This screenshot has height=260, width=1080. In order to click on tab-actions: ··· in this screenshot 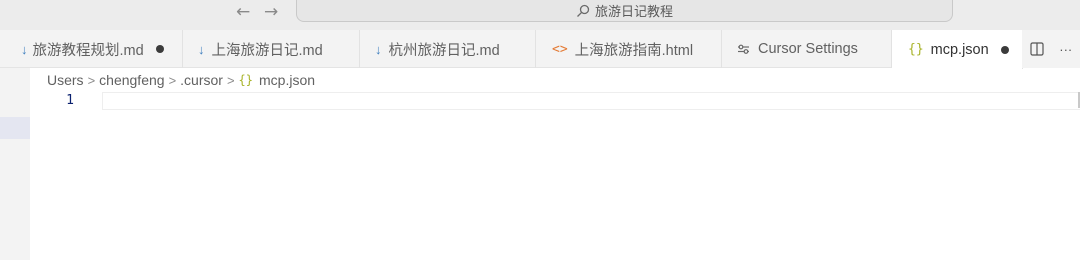, I will do `click(1051, 49)`.